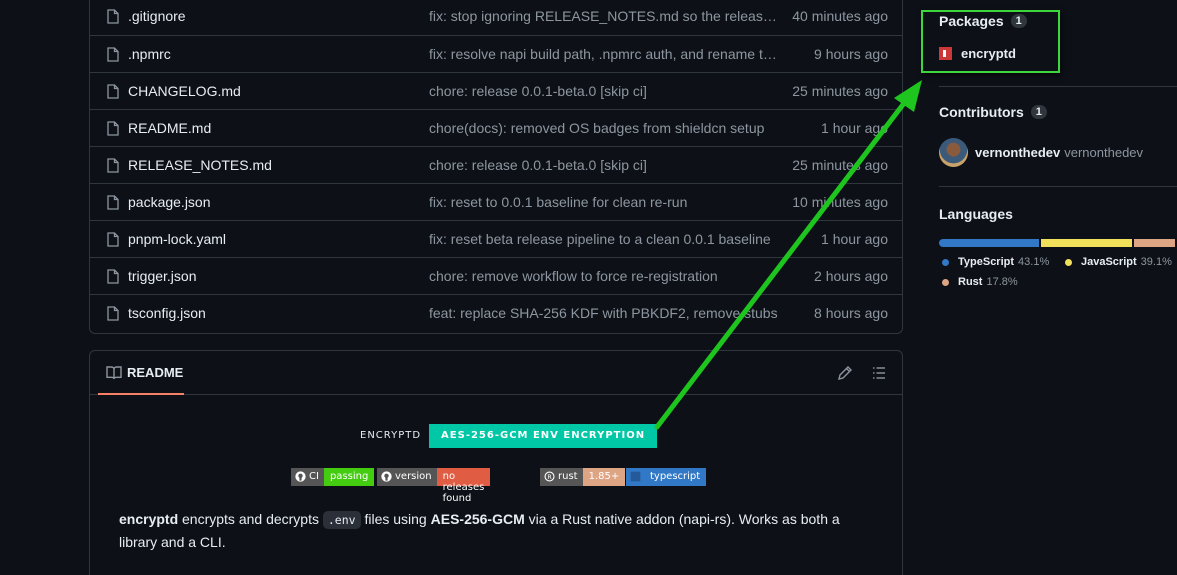 The width and height of the screenshot is (1177, 575). I want to click on badge-value: 1.85+, so click(604, 477).